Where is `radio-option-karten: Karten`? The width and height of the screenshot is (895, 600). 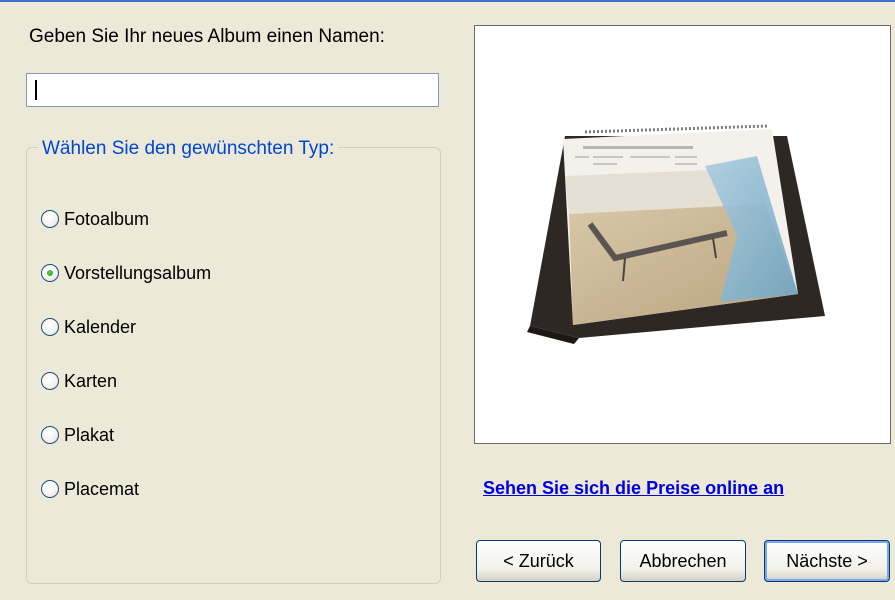
radio-option-karten: Karten is located at coordinates (79, 381).